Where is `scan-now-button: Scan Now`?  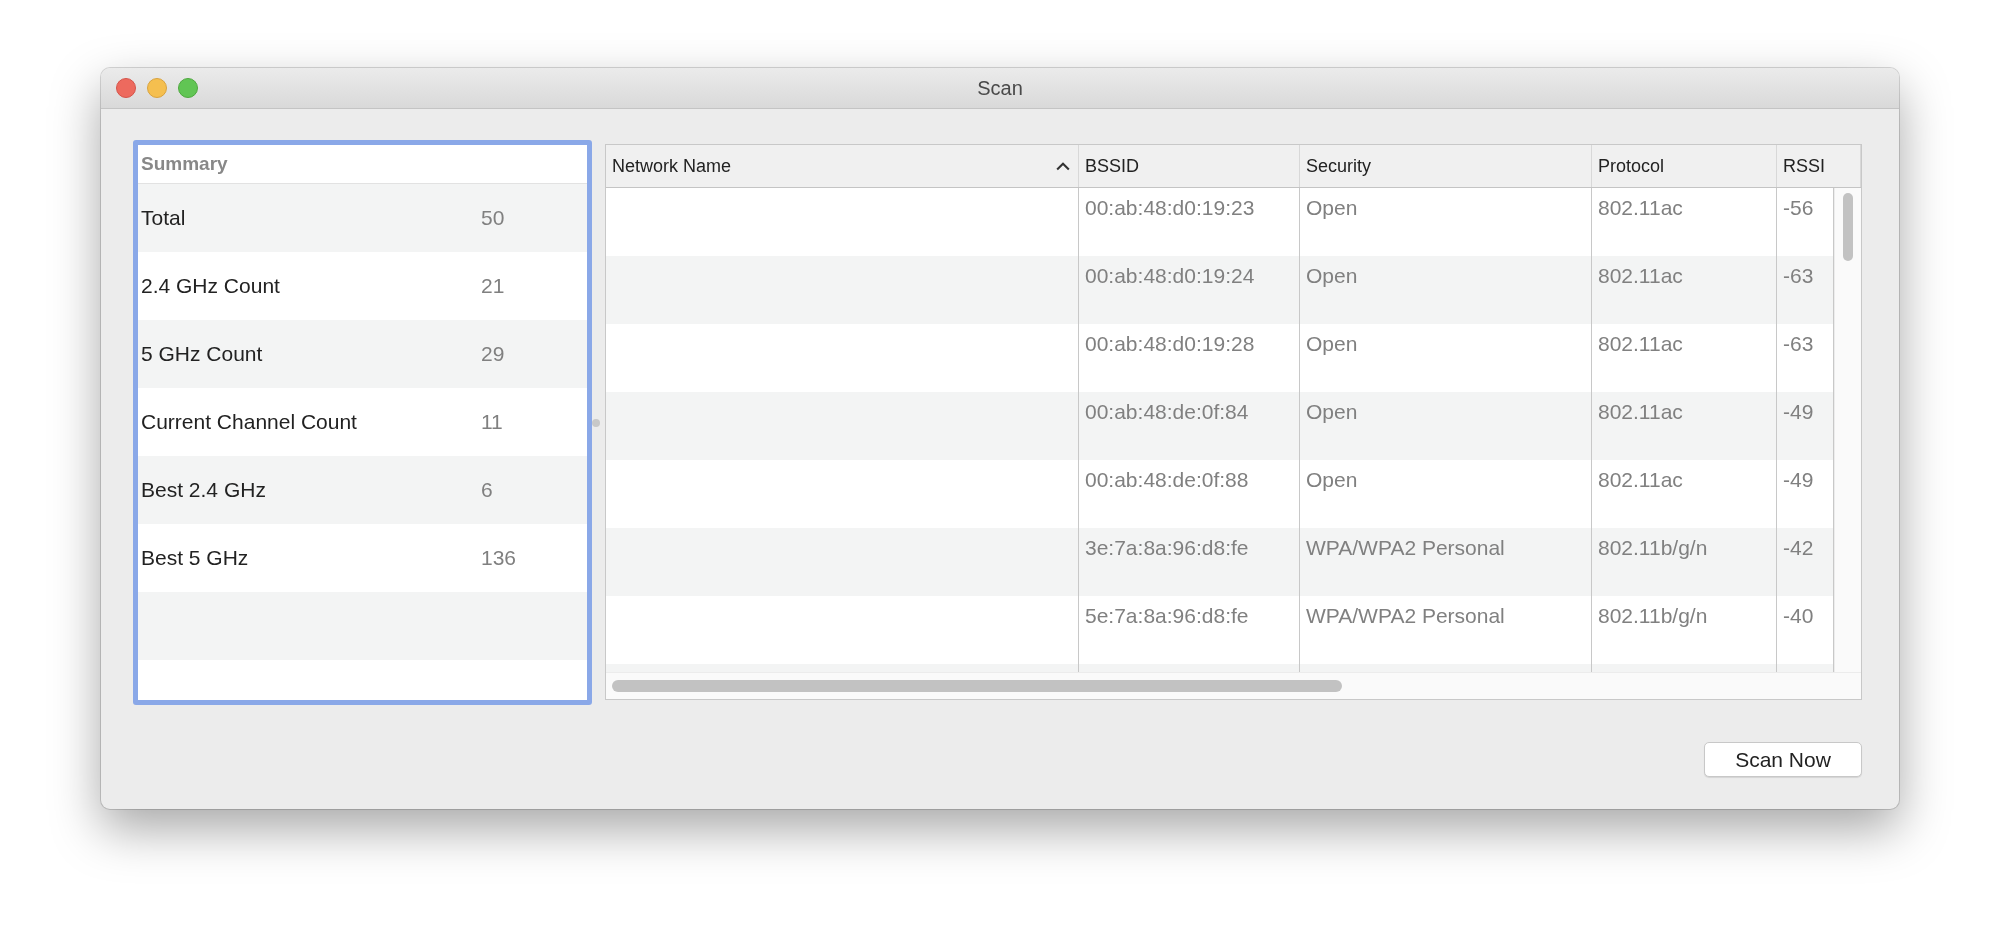
scan-now-button: Scan Now is located at coordinates (1783, 759).